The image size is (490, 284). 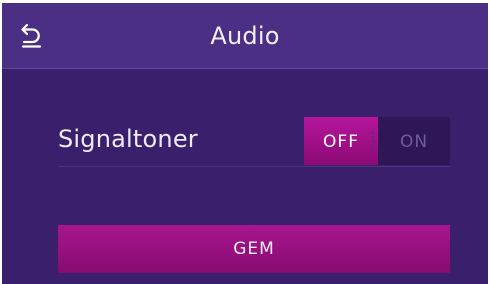 What do you see at coordinates (254, 166) in the screenshot?
I see `row-divider` at bounding box center [254, 166].